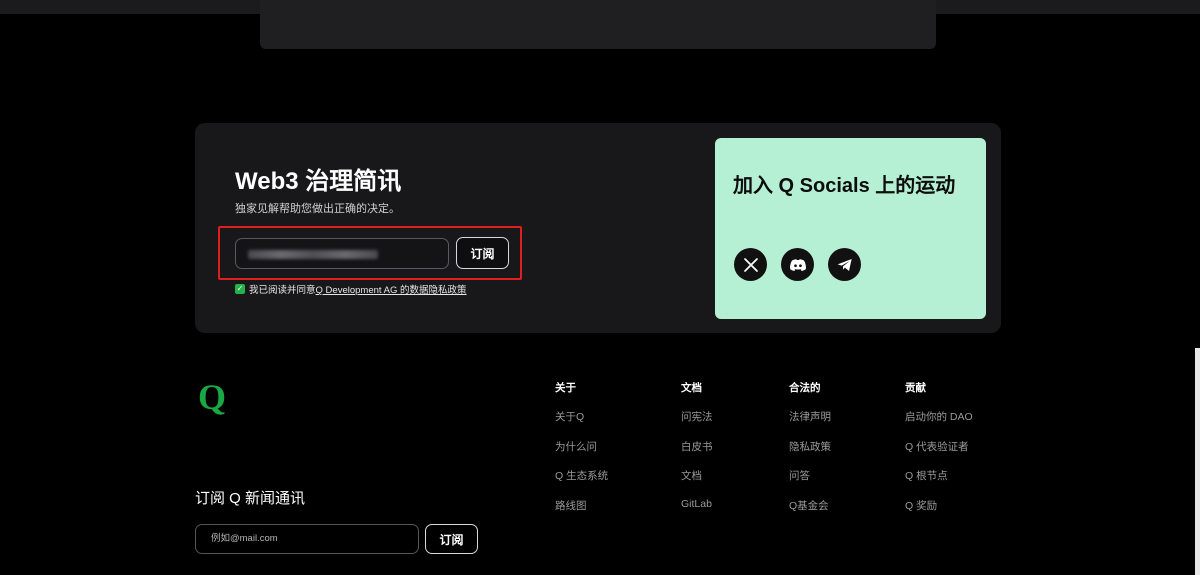  Describe the element at coordinates (850, 228) in the screenshot. I see `social-card: 加入 Q Socials 上的运动` at that location.